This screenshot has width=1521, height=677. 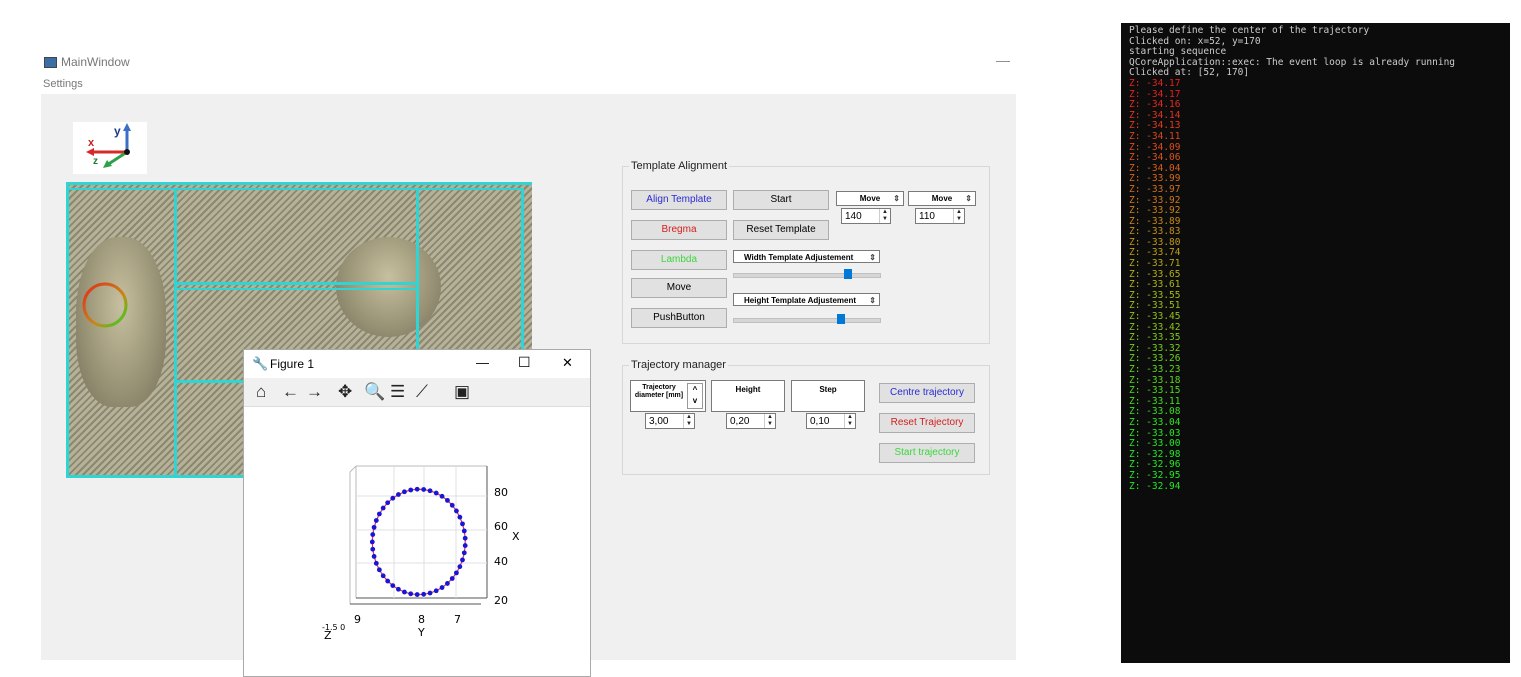 What do you see at coordinates (328, 635) in the screenshot?
I see `z-axis-label: Z` at bounding box center [328, 635].